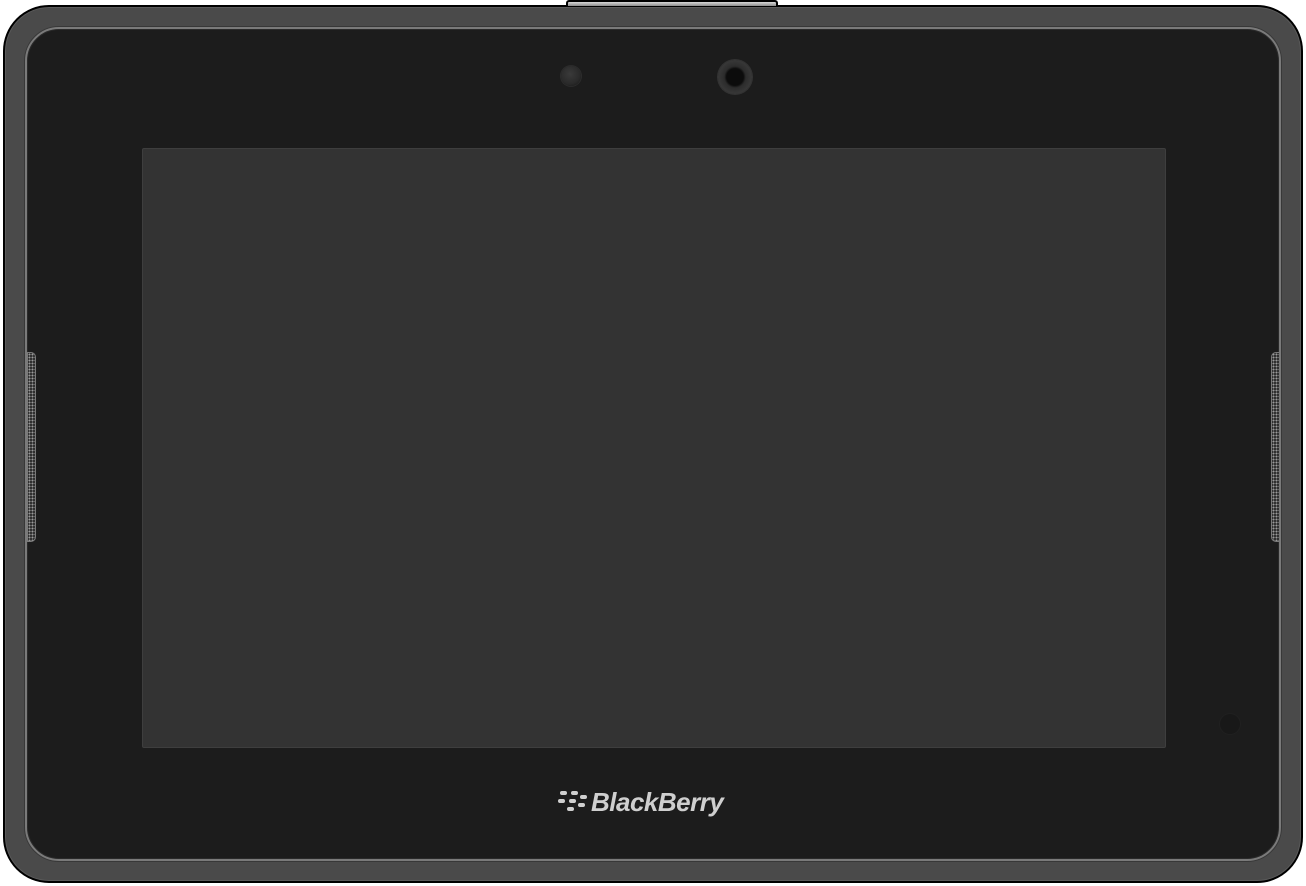  What do you see at coordinates (1230, 724) in the screenshot?
I see `light-sensor` at bounding box center [1230, 724].